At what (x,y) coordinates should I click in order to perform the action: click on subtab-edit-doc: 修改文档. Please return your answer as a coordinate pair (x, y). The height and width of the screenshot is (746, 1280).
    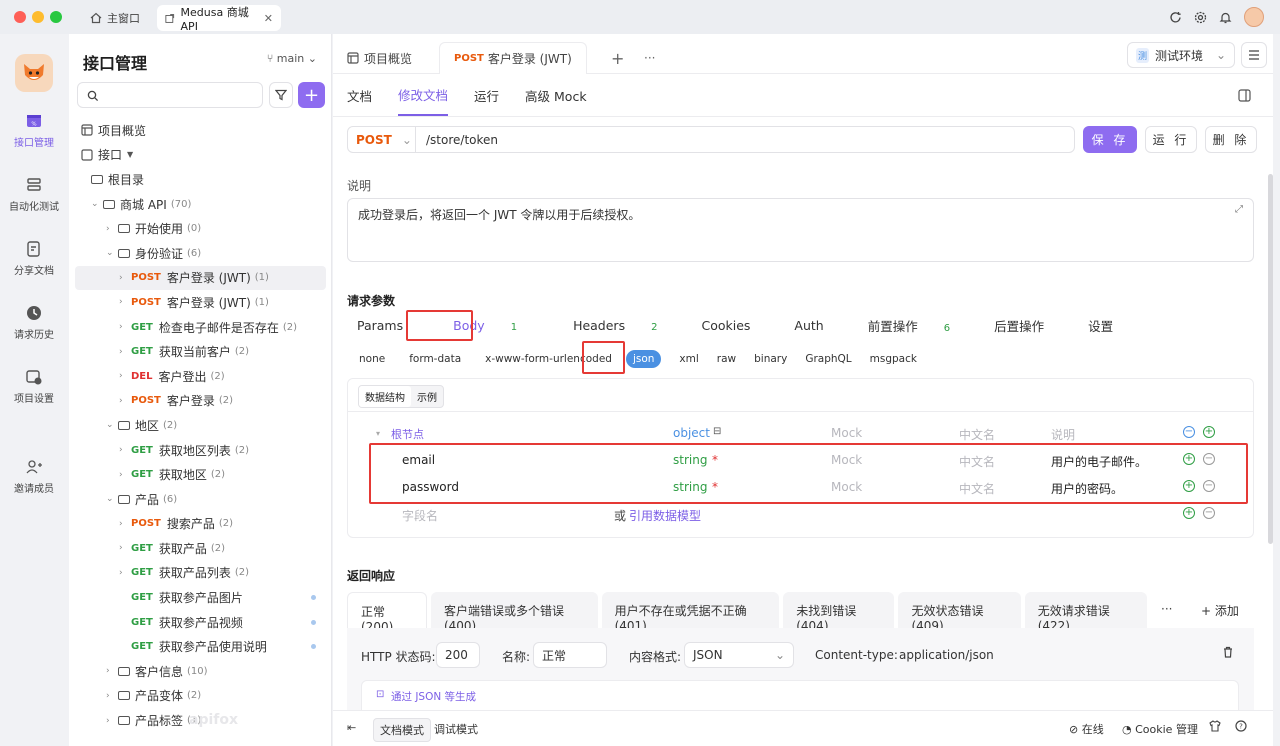
    Looking at the image, I should click on (423, 95).